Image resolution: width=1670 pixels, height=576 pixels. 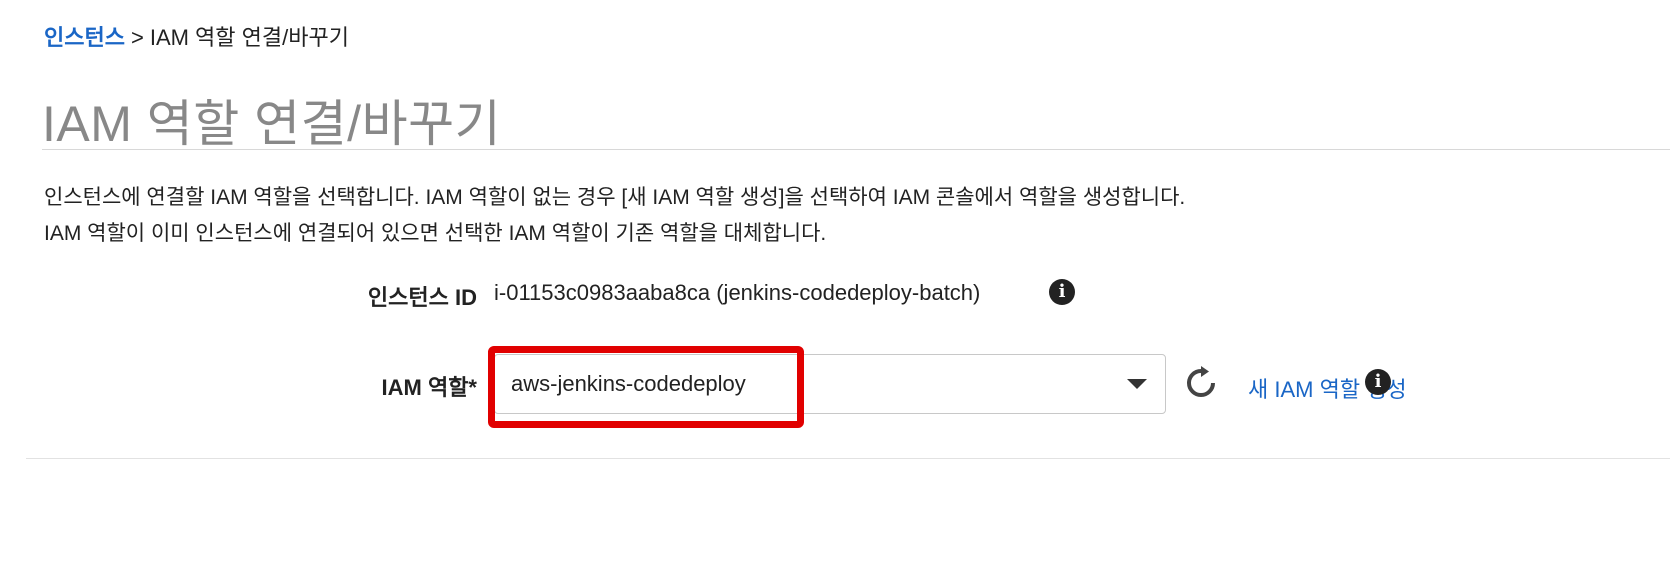 I want to click on breadcrumb: 인스턴스 > IAM 역할 연결/바꾸기, so click(x=196, y=36).